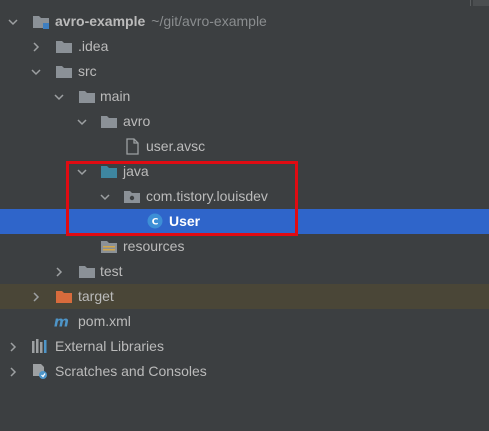 This screenshot has height=431, width=489. Describe the element at coordinates (111, 271) in the screenshot. I see `tree-item-label: test` at that location.